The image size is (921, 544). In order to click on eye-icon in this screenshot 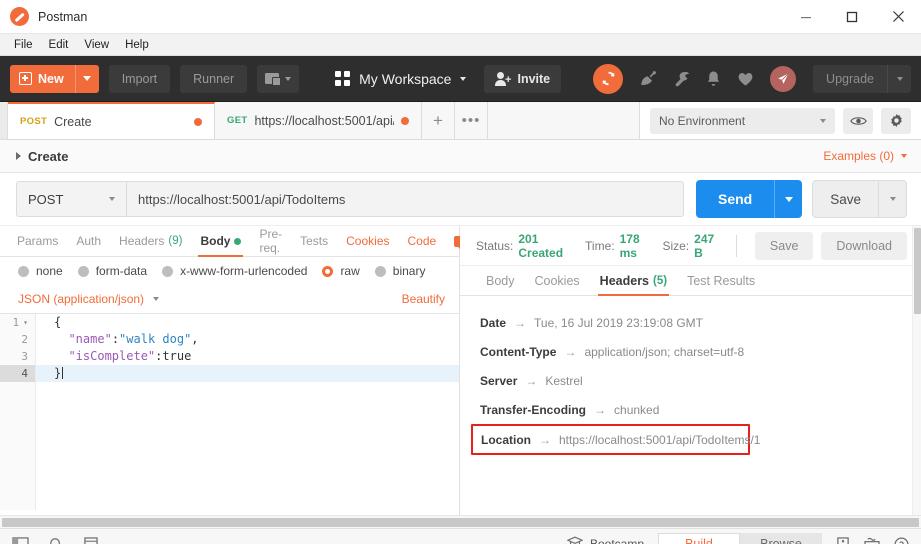, I will do `click(858, 120)`.